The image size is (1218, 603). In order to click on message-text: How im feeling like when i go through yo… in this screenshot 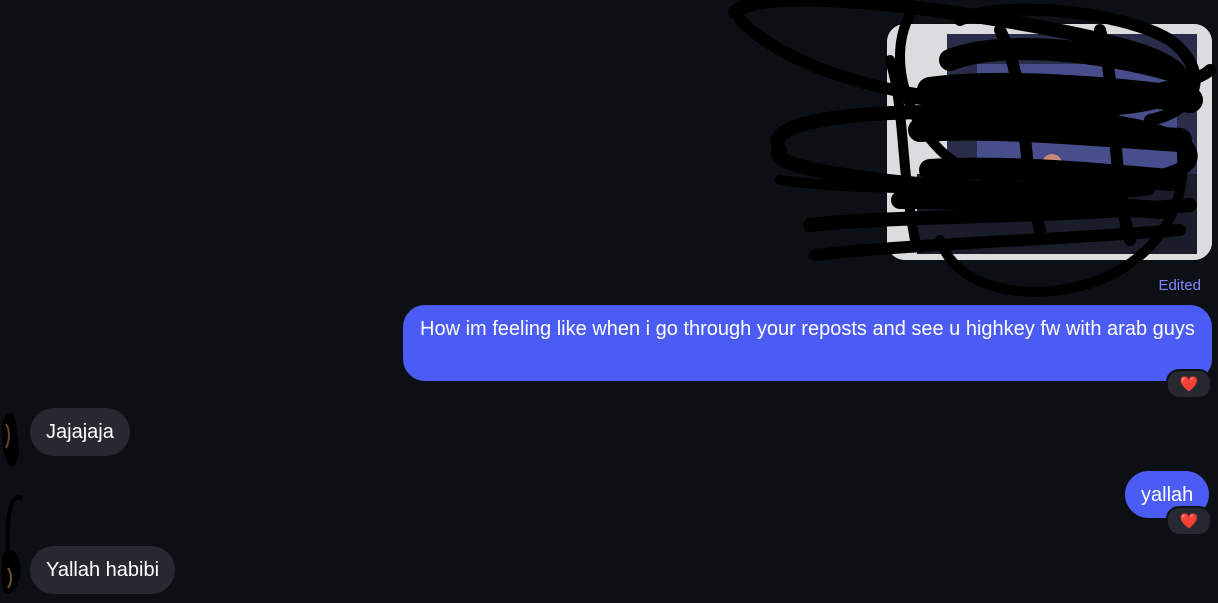, I will do `click(807, 329)`.